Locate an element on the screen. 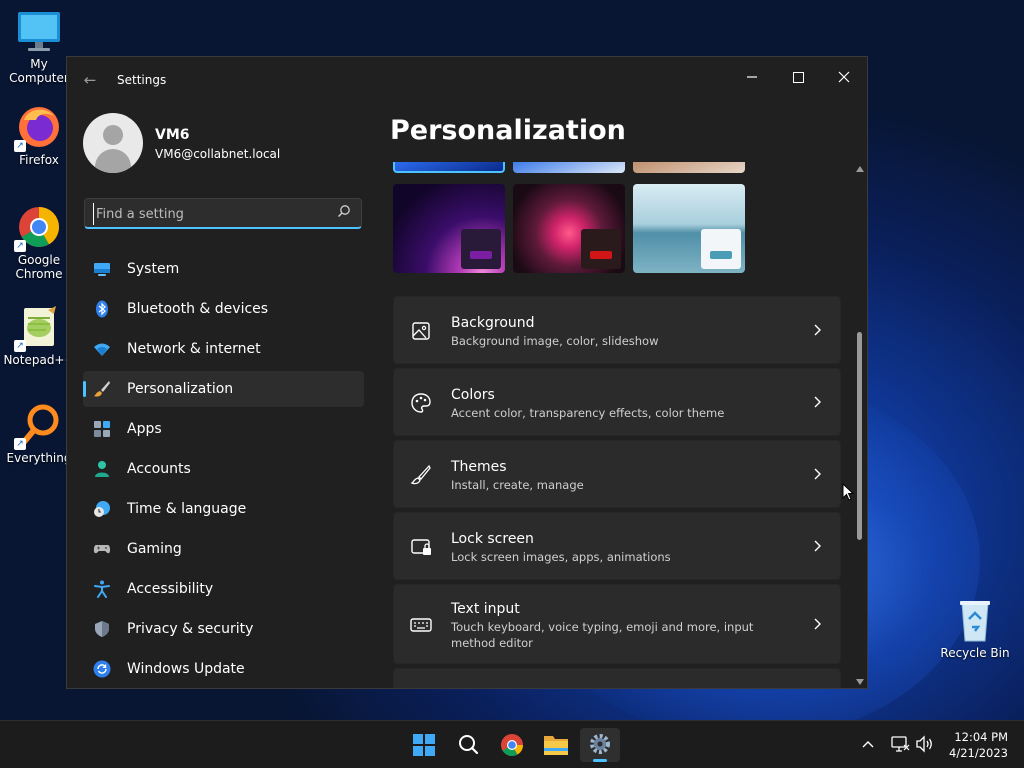  image-icon is located at coordinates (421, 331).